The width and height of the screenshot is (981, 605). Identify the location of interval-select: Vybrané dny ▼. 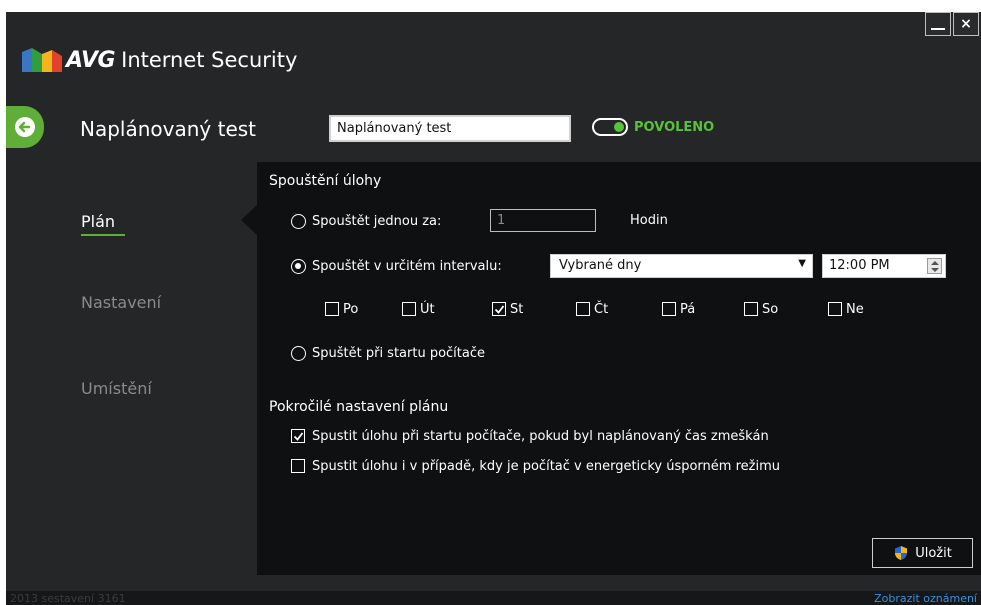
(681, 266).